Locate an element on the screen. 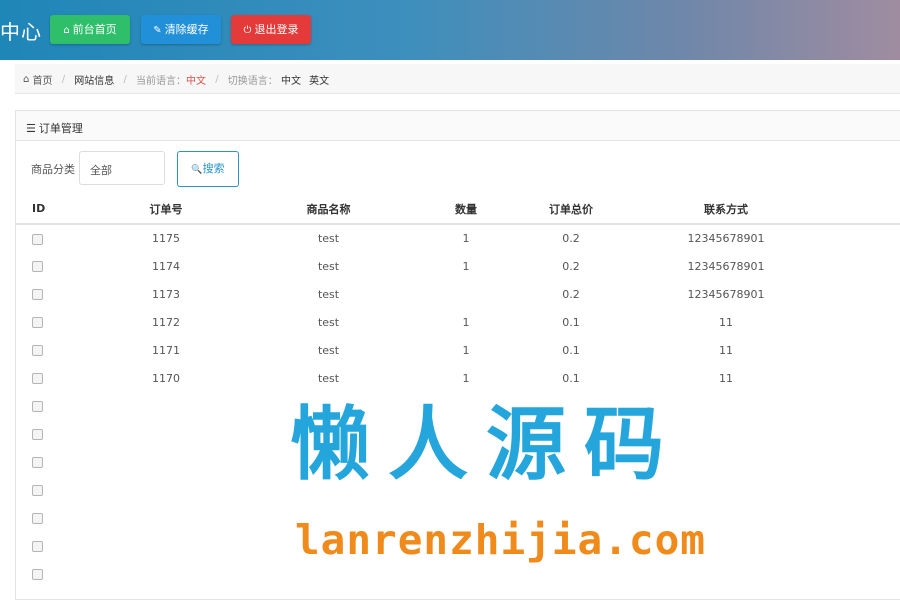 This screenshot has width=900, height=600. top-header-bar: 中心 ⌂ 前台首页 ✎ 清除缓存 ⏻ 退出登录 is located at coordinates (450, 30).